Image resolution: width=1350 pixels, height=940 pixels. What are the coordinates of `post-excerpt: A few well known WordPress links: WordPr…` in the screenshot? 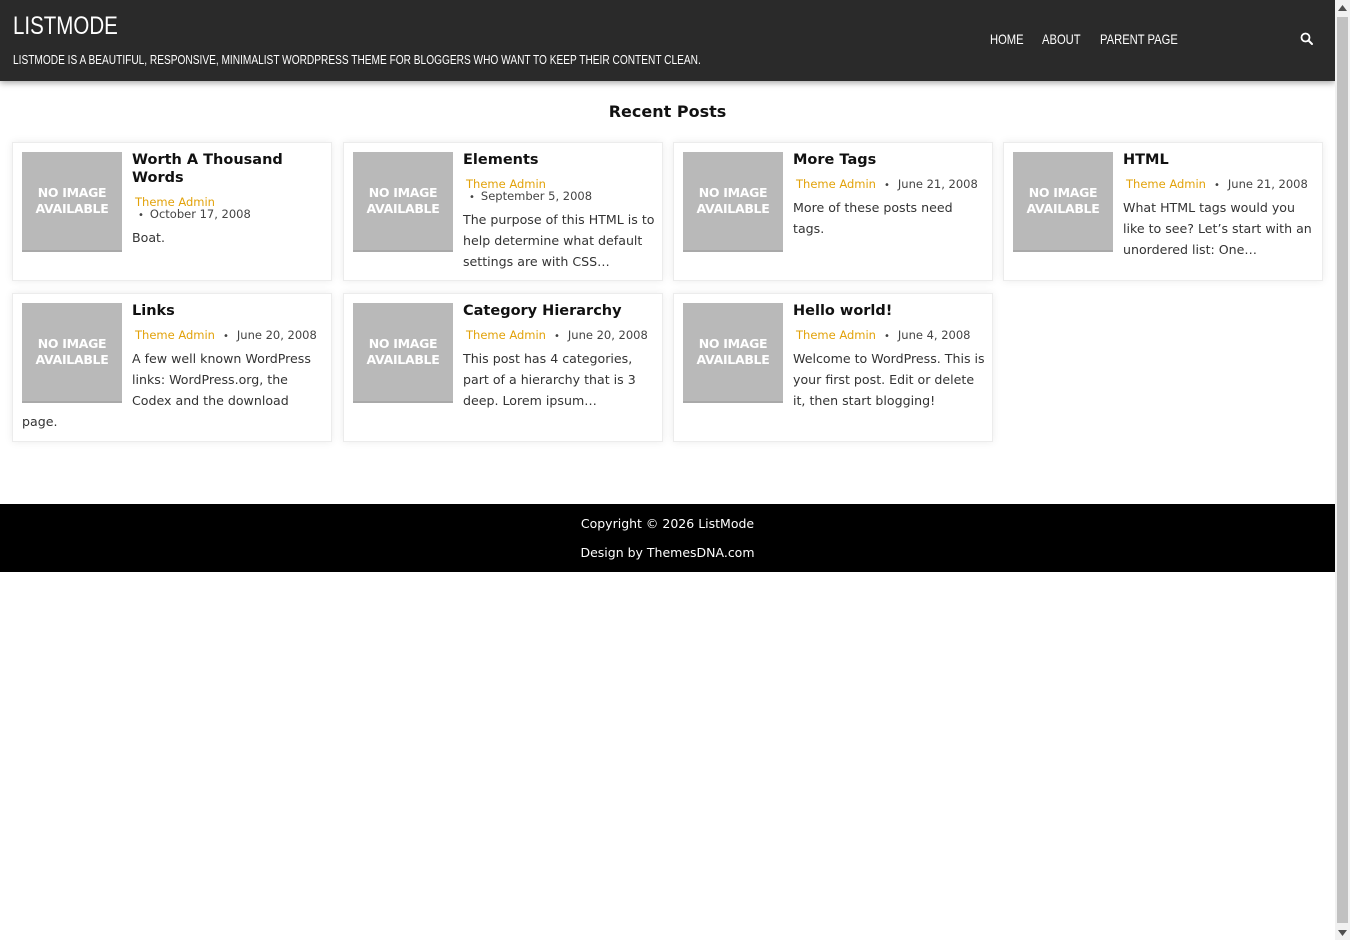 It's located at (221, 379).